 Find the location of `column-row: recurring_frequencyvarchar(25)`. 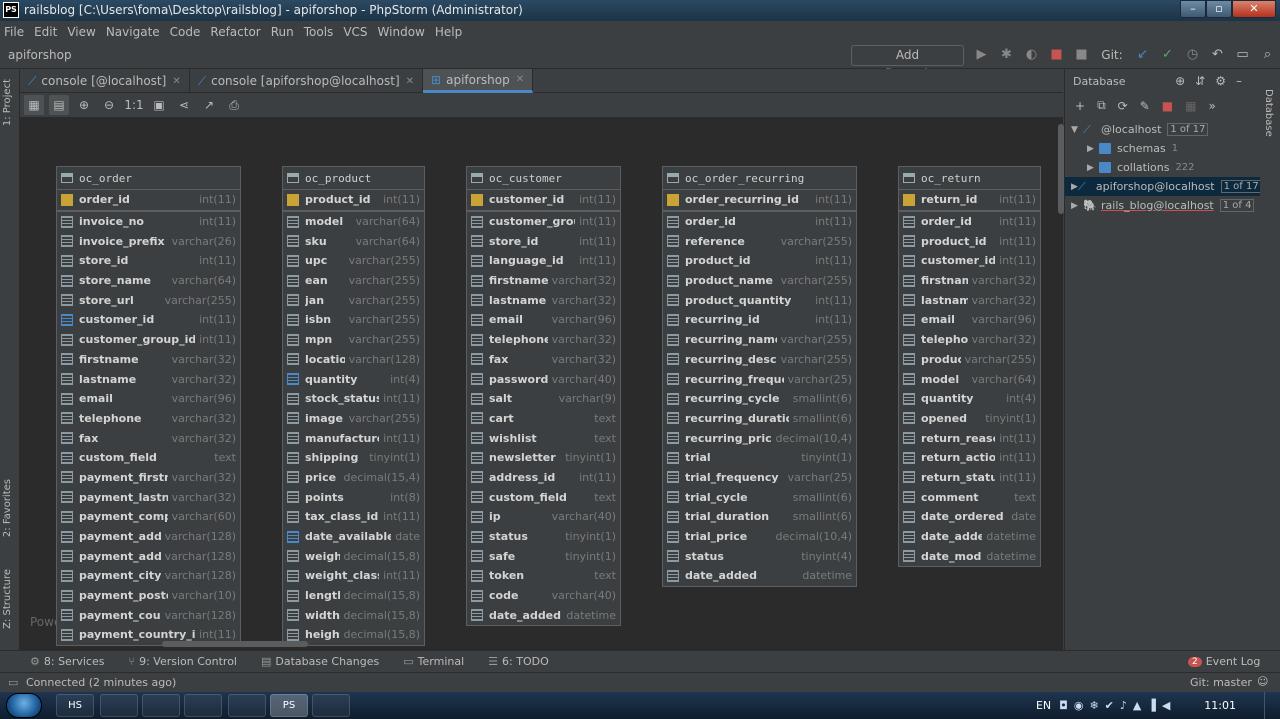

column-row: recurring_frequencyvarchar(25) is located at coordinates (759, 379).